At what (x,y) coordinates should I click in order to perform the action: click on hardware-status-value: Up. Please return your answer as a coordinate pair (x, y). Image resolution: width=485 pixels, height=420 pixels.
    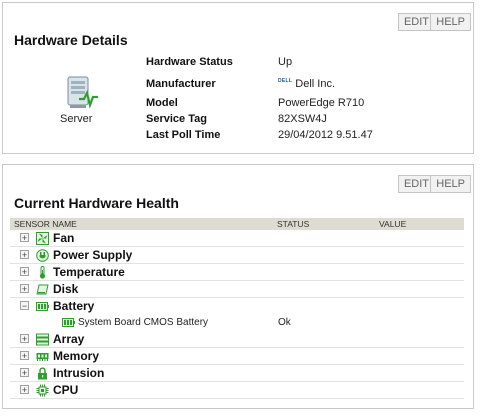
    Looking at the image, I should click on (285, 62).